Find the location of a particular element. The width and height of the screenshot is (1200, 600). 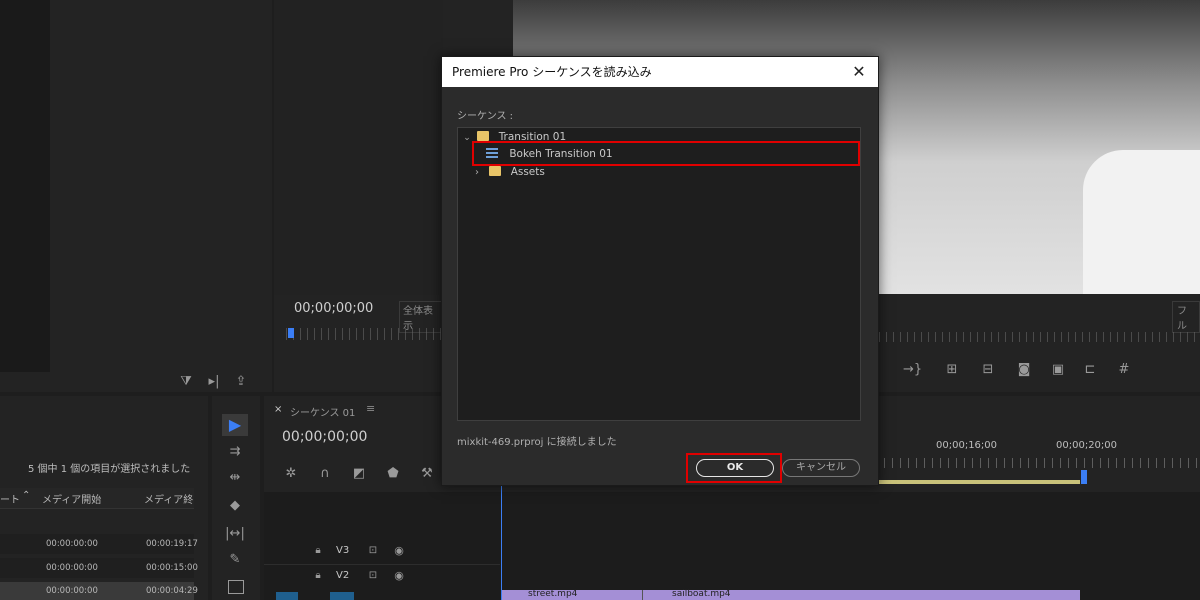

program-transport-controls: →} ⊞ ⊟ ◙ ▣ ⊏ # is located at coordinates (1003, 372).